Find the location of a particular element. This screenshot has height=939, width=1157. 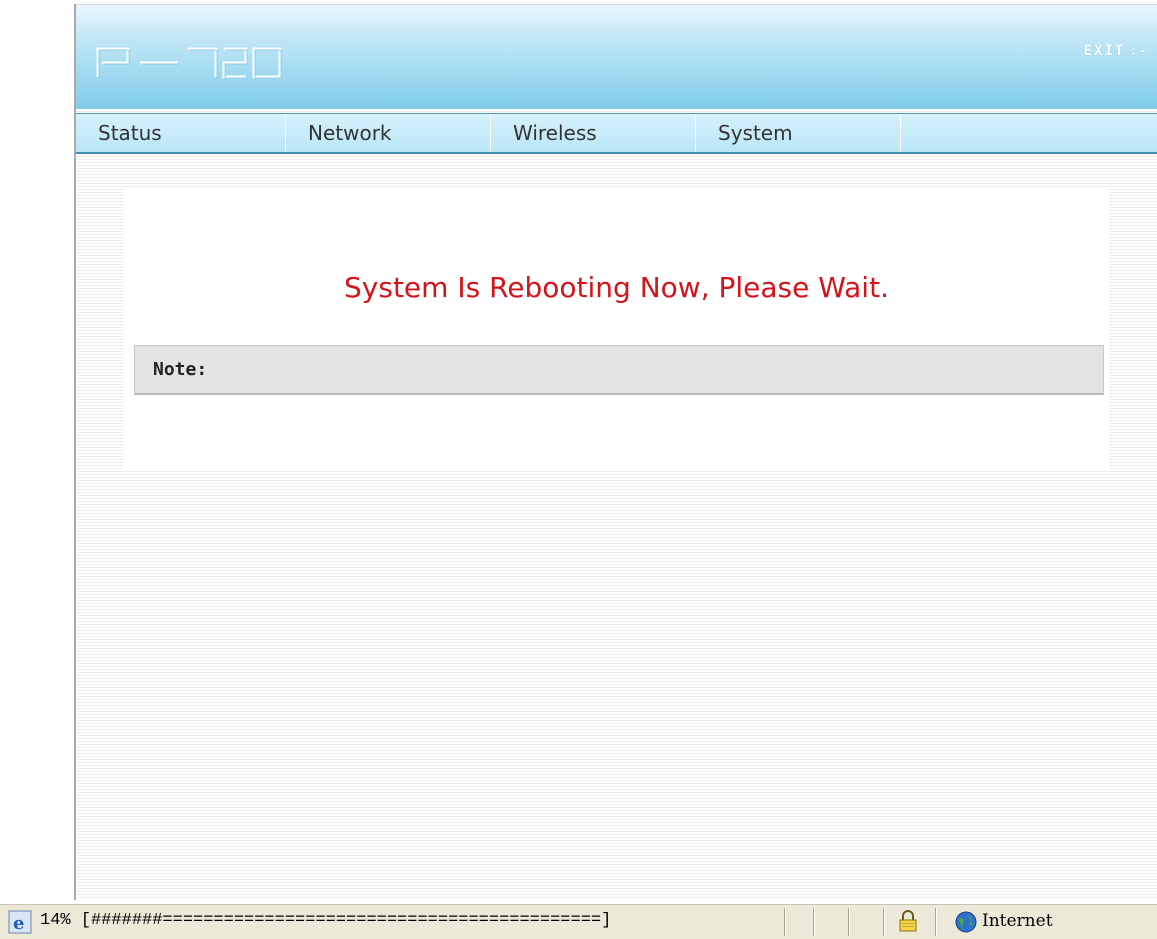

note-label: Note: is located at coordinates (180, 369).